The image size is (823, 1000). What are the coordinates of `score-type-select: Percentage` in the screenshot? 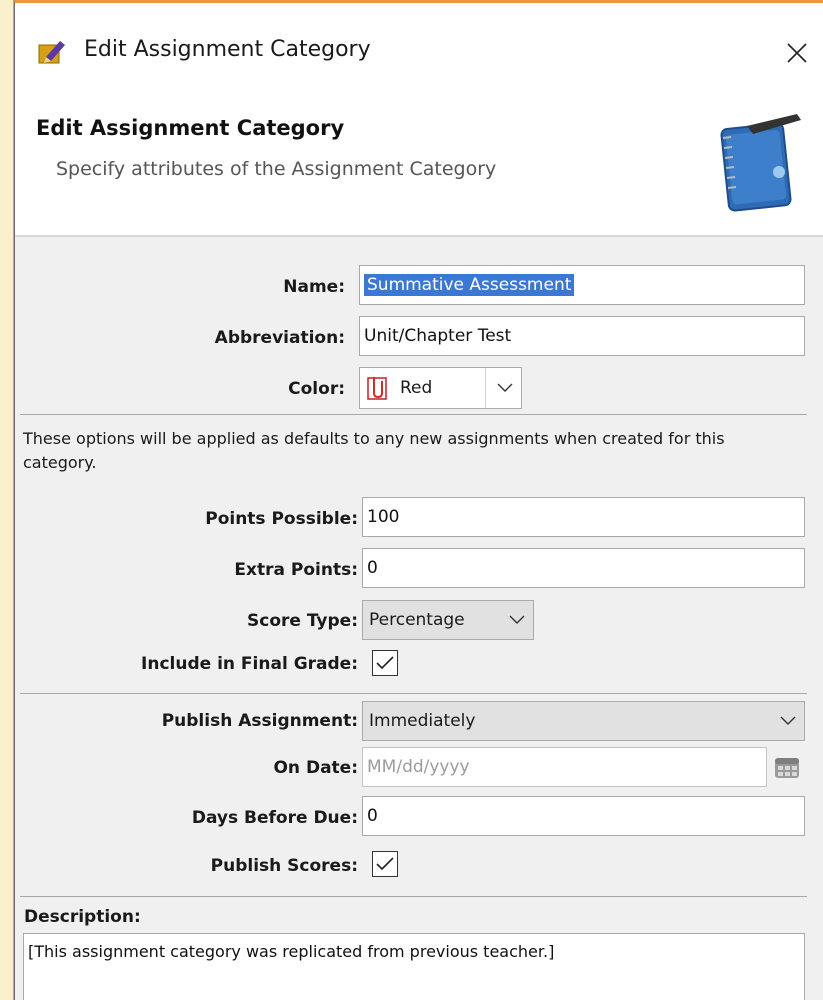 It's located at (448, 620).